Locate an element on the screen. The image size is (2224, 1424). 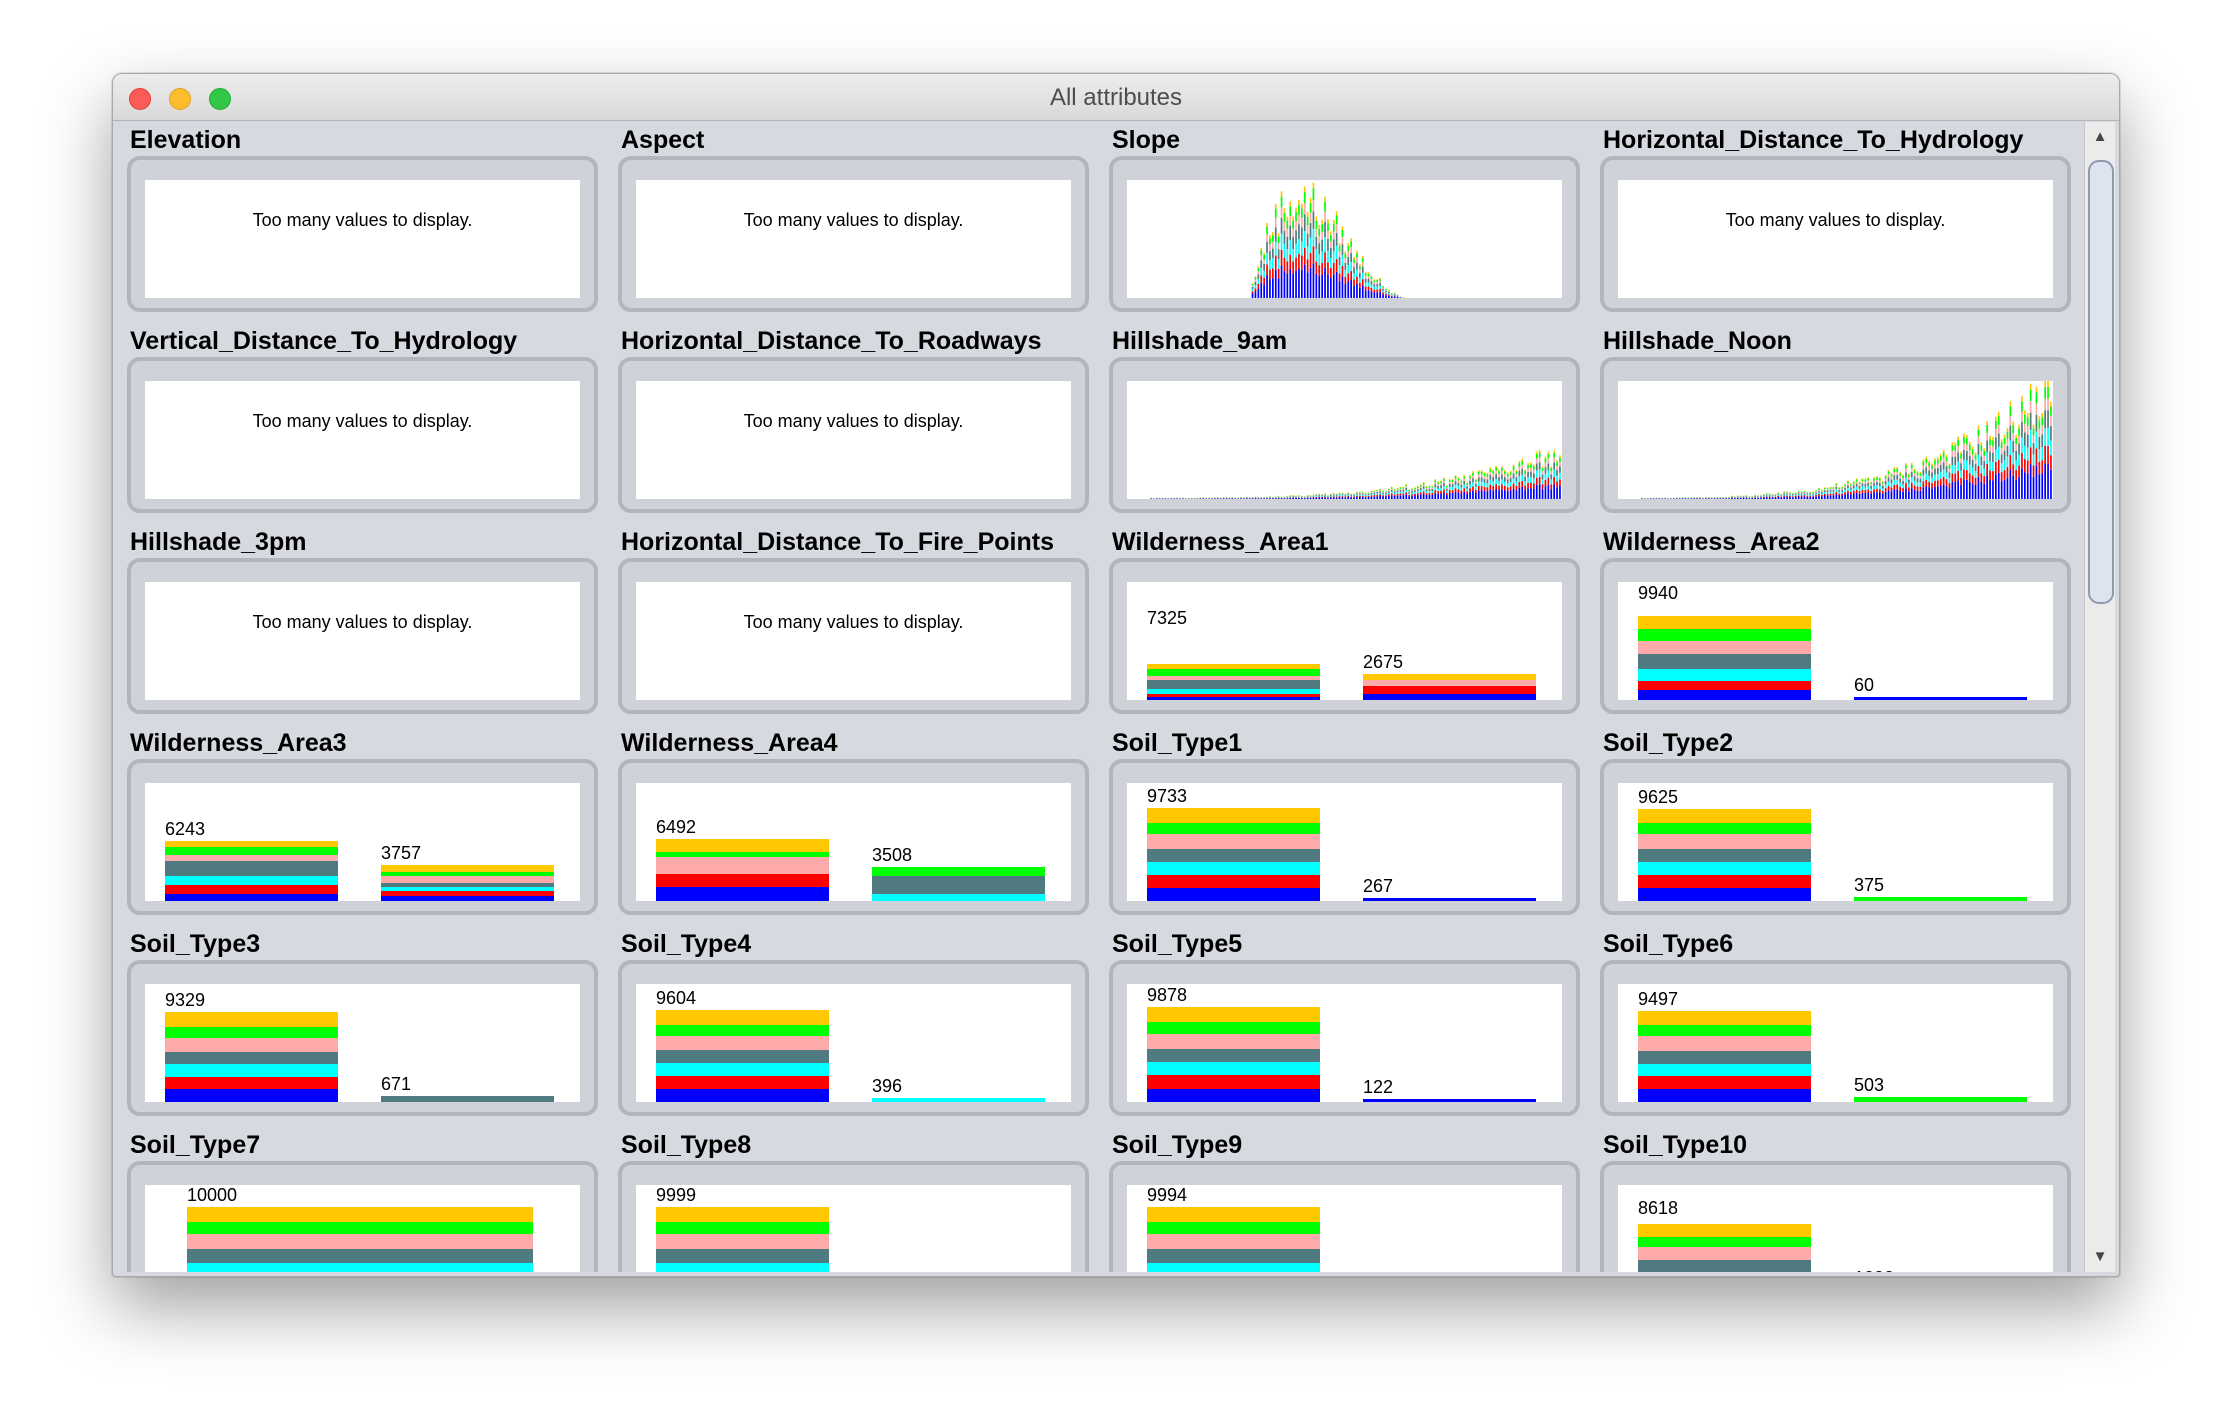
attribute-cell: Soil_Type6 9497 503 is located at coordinates (1832, 1026).